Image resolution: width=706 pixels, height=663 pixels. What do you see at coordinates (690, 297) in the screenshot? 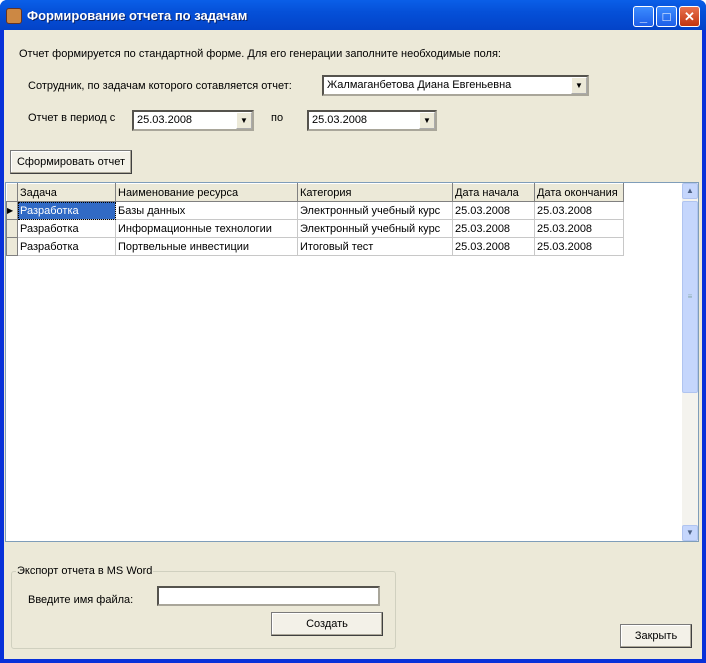
I see `scroll-thumb: ≡` at bounding box center [690, 297].